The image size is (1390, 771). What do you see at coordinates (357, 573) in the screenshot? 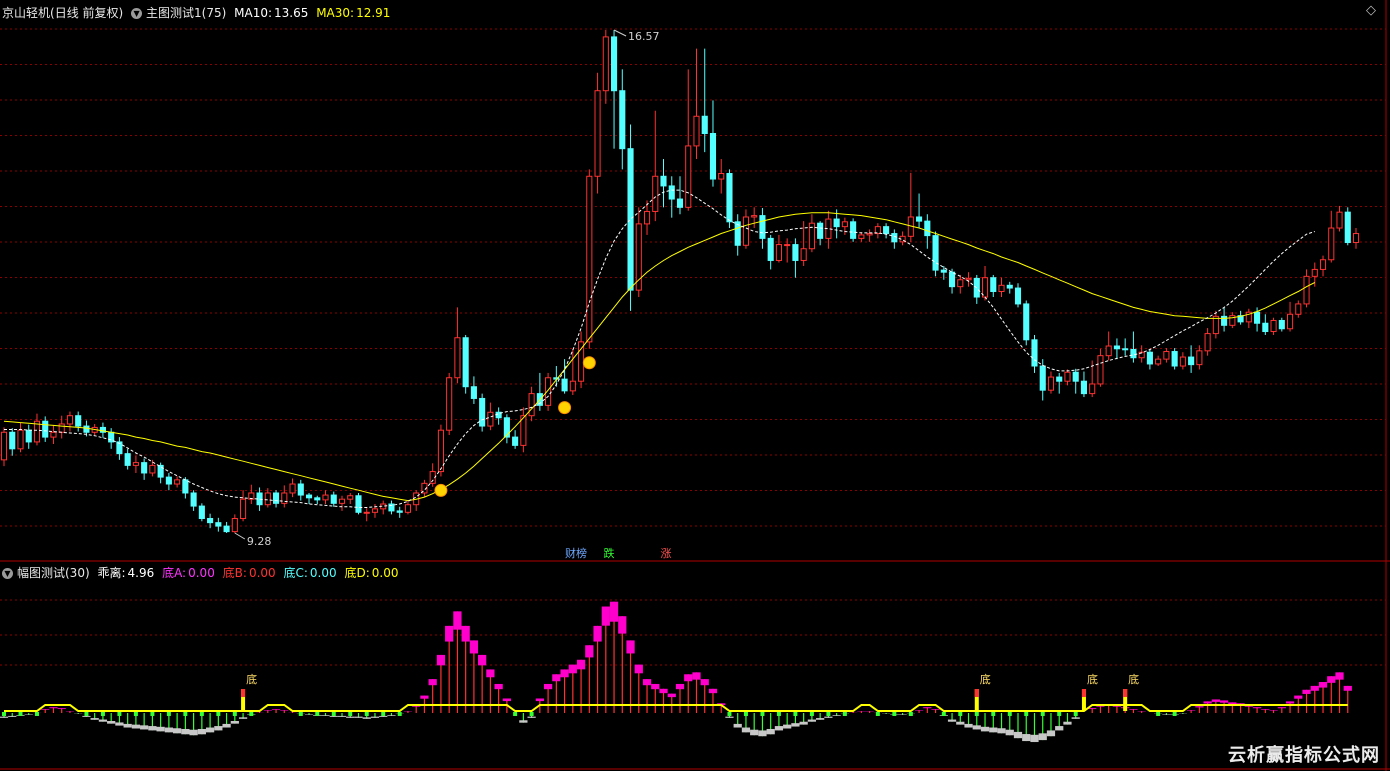
I see `bottom-d-label: 底D:` at bounding box center [357, 573].